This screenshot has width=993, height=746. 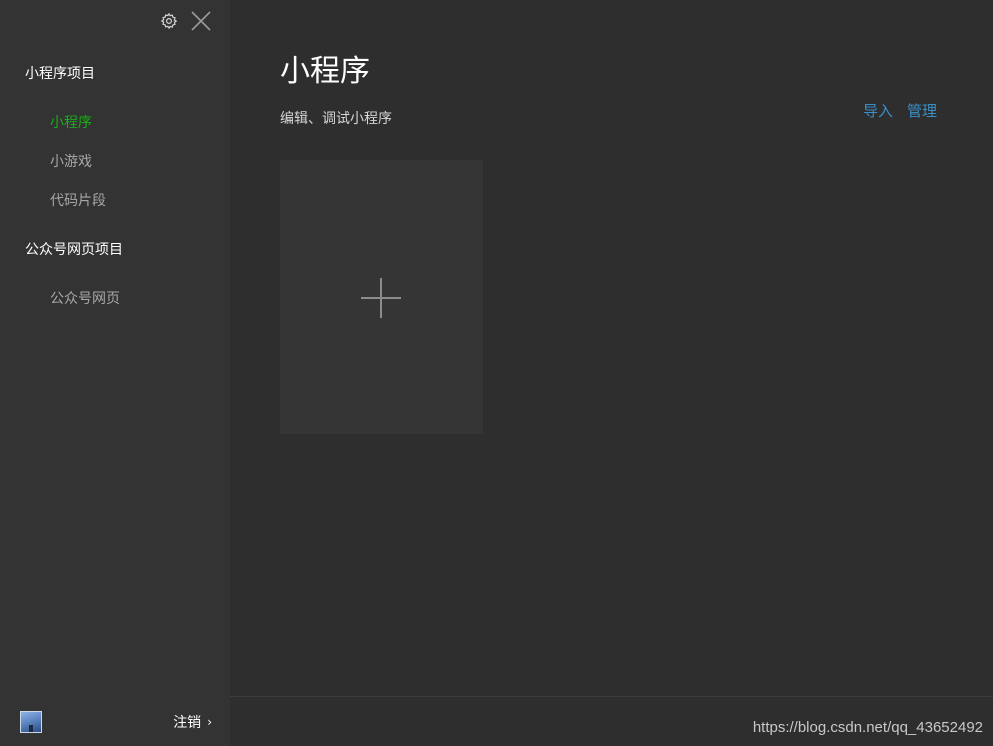 What do you see at coordinates (78, 200) in the screenshot?
I see `sidebar-item-code-snippet: 代码片段` at bounding box center [78, 200].